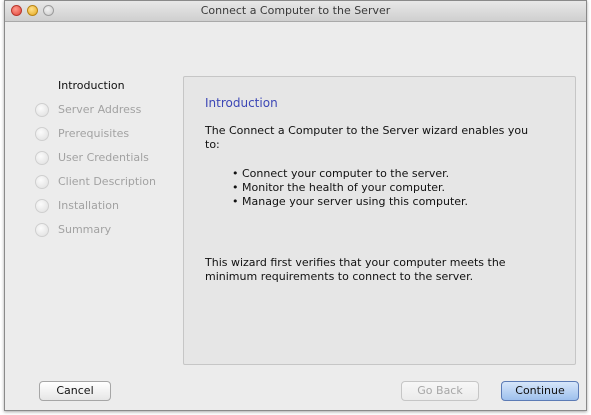 This screenshot has height=415, width=591. I want to click on go-back-button: Go Back, so click(440, 391).